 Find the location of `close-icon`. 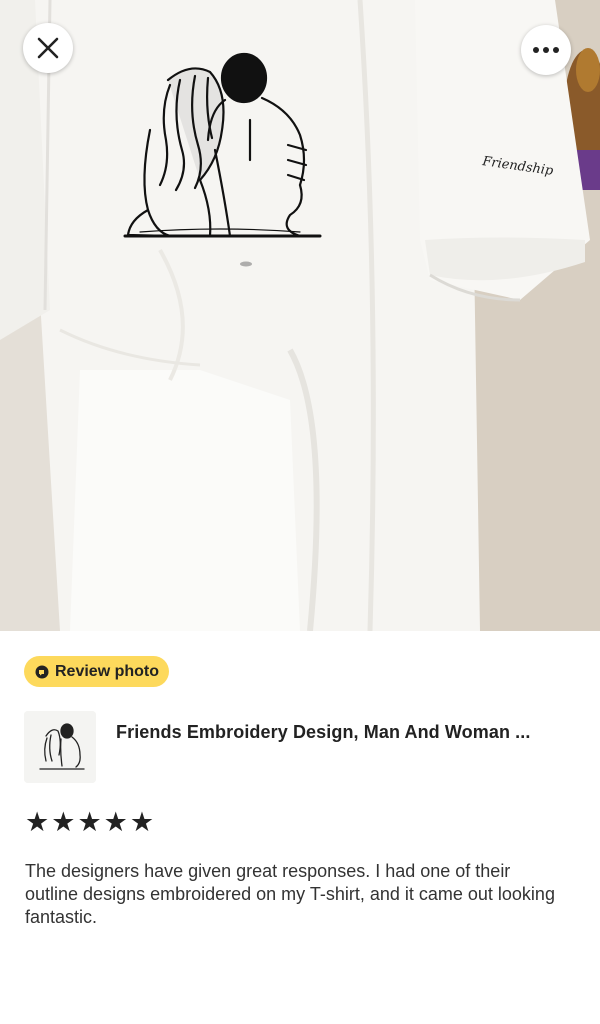

close-icon is located at coordinates (48, 48).